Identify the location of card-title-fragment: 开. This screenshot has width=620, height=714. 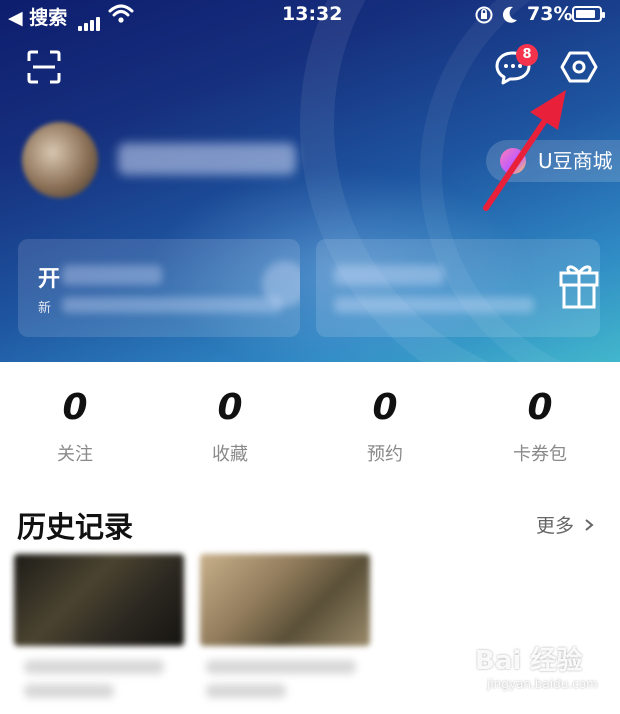
(49, 279).